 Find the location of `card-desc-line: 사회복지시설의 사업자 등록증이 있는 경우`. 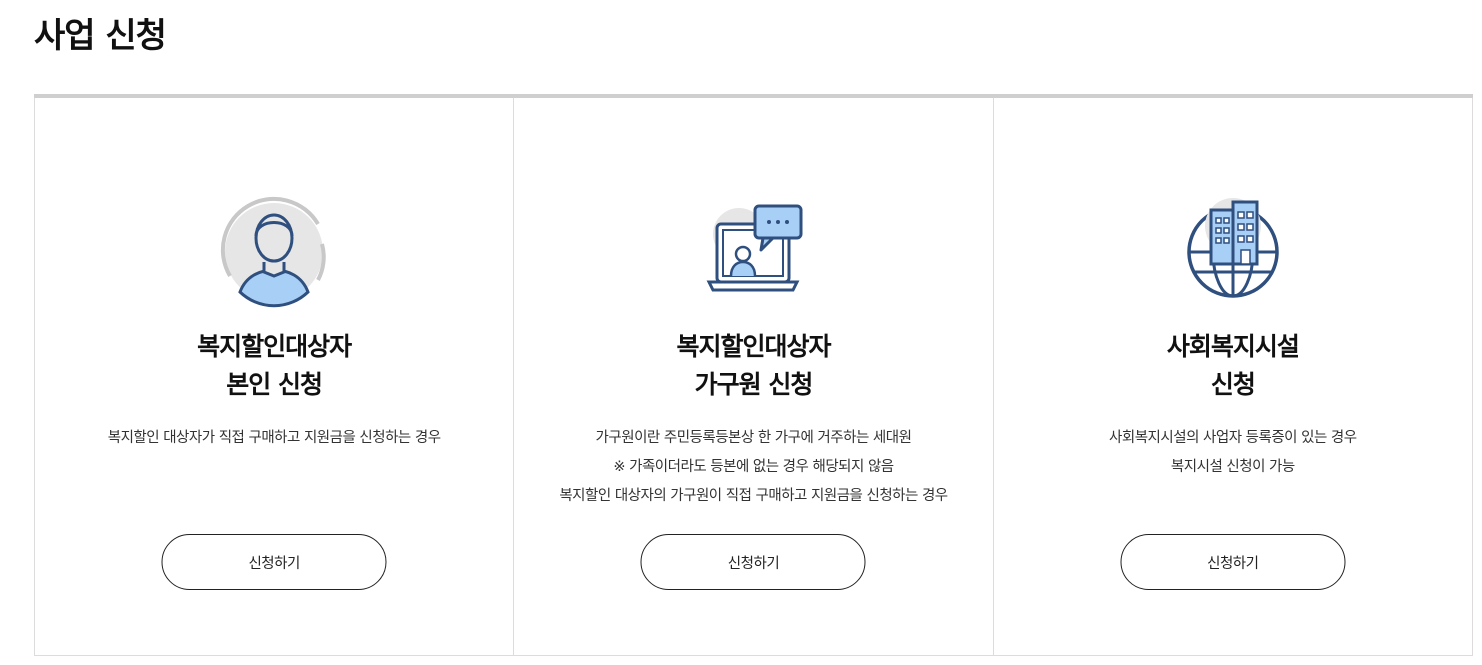

card-desc-line: 사회복지시설의 사업자 등록증이 있는 경우 is located at coordinates (1233, 438).